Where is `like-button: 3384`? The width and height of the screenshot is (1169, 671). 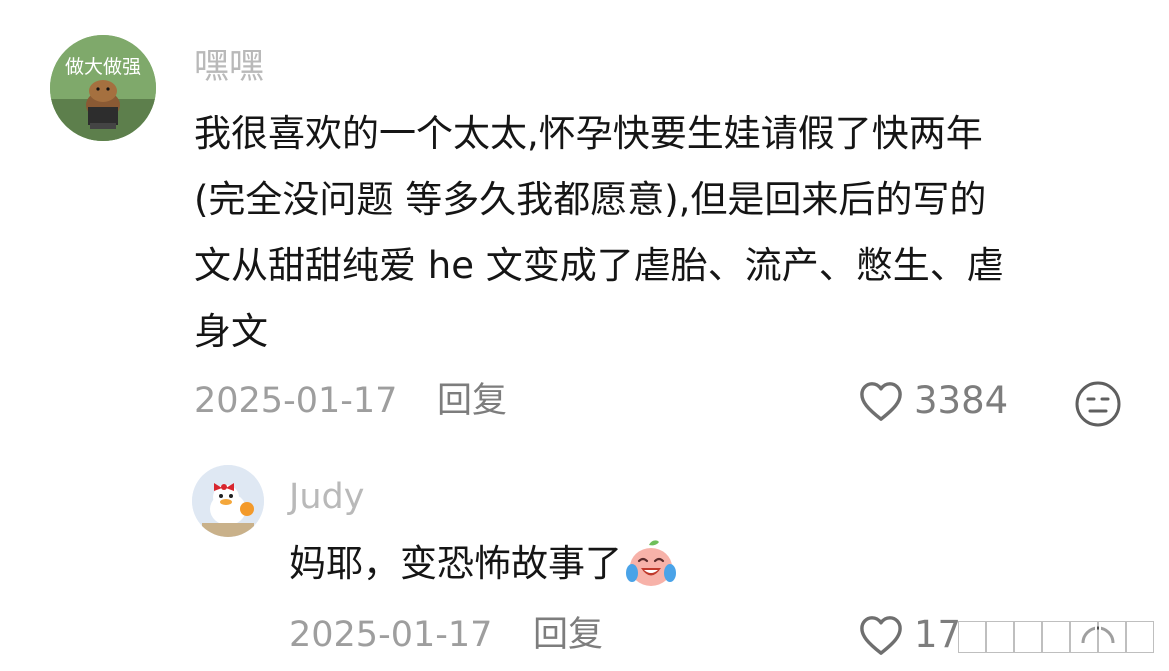
like-button: 3384 is located at coordinates (933, 401).